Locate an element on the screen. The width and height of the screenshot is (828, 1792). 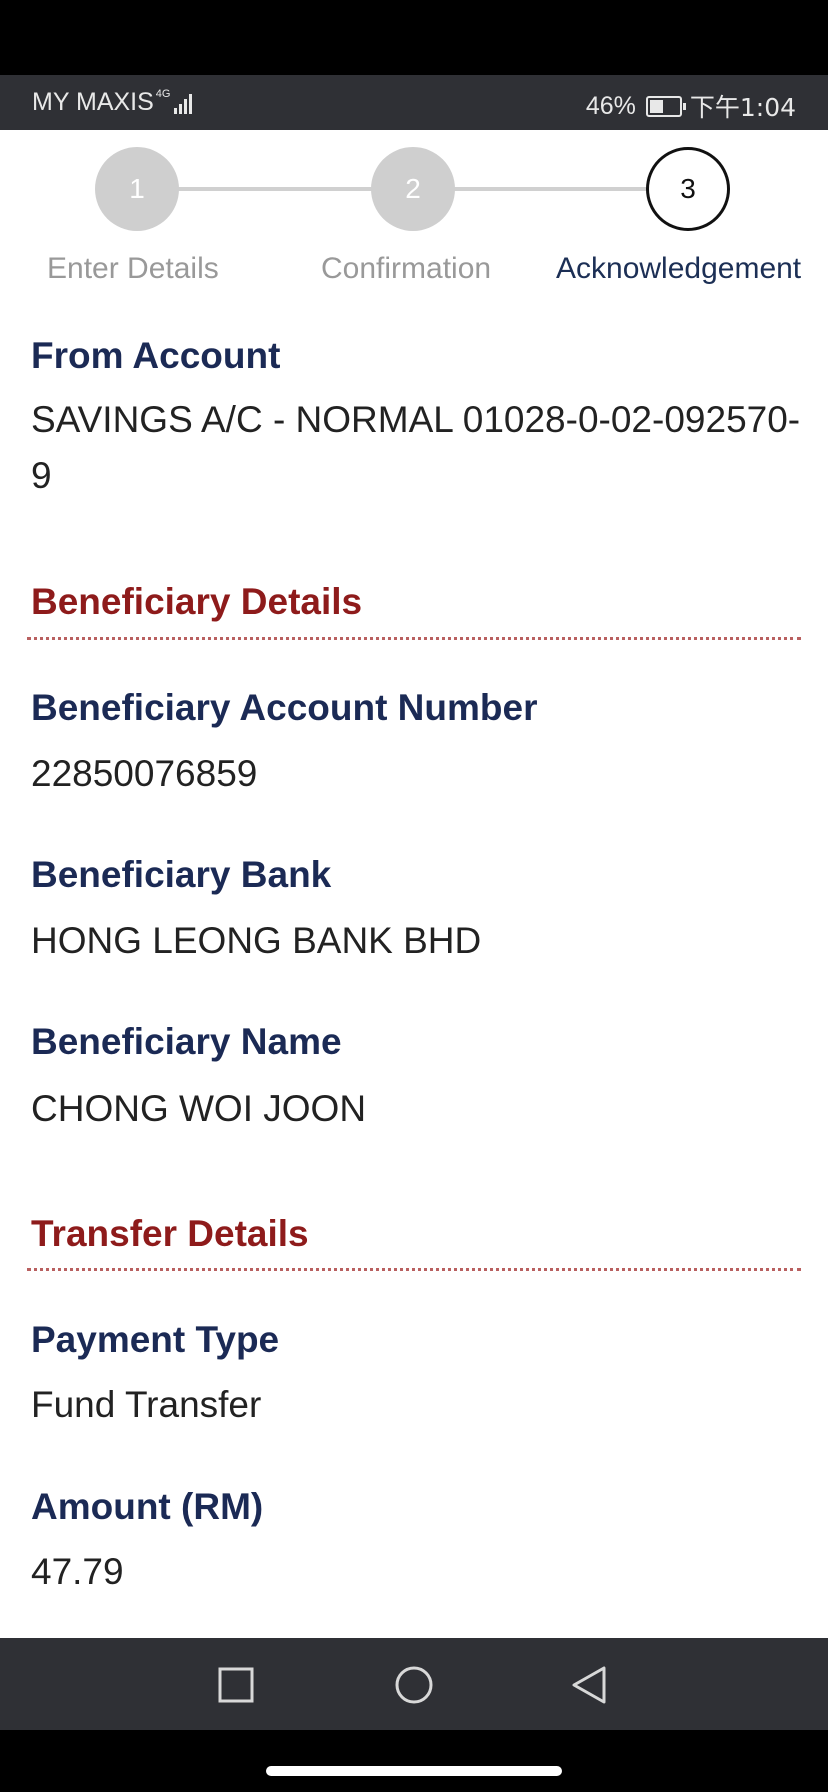
recent-apps-icon is located at coordinates (236, 1685).